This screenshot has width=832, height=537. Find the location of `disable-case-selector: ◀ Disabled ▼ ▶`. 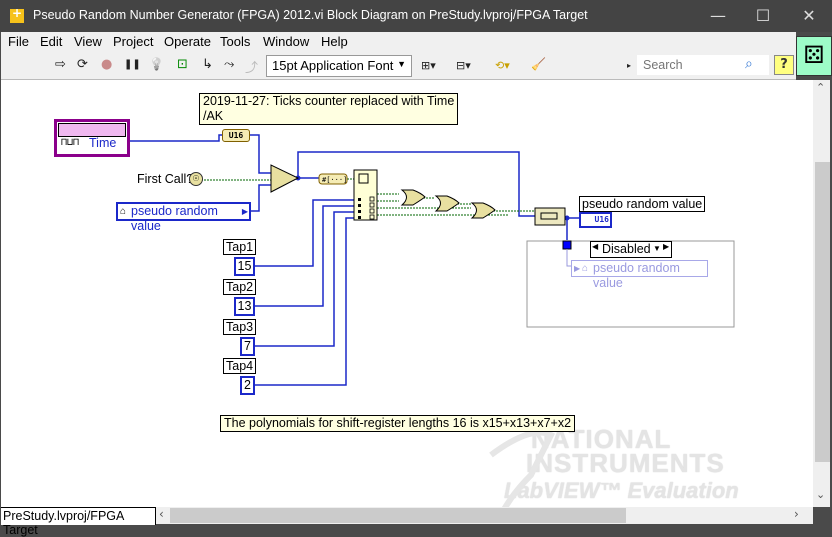

disable-case-selector: ◀ Disabled ▼ ▶ is located at coordinates (631, 249).